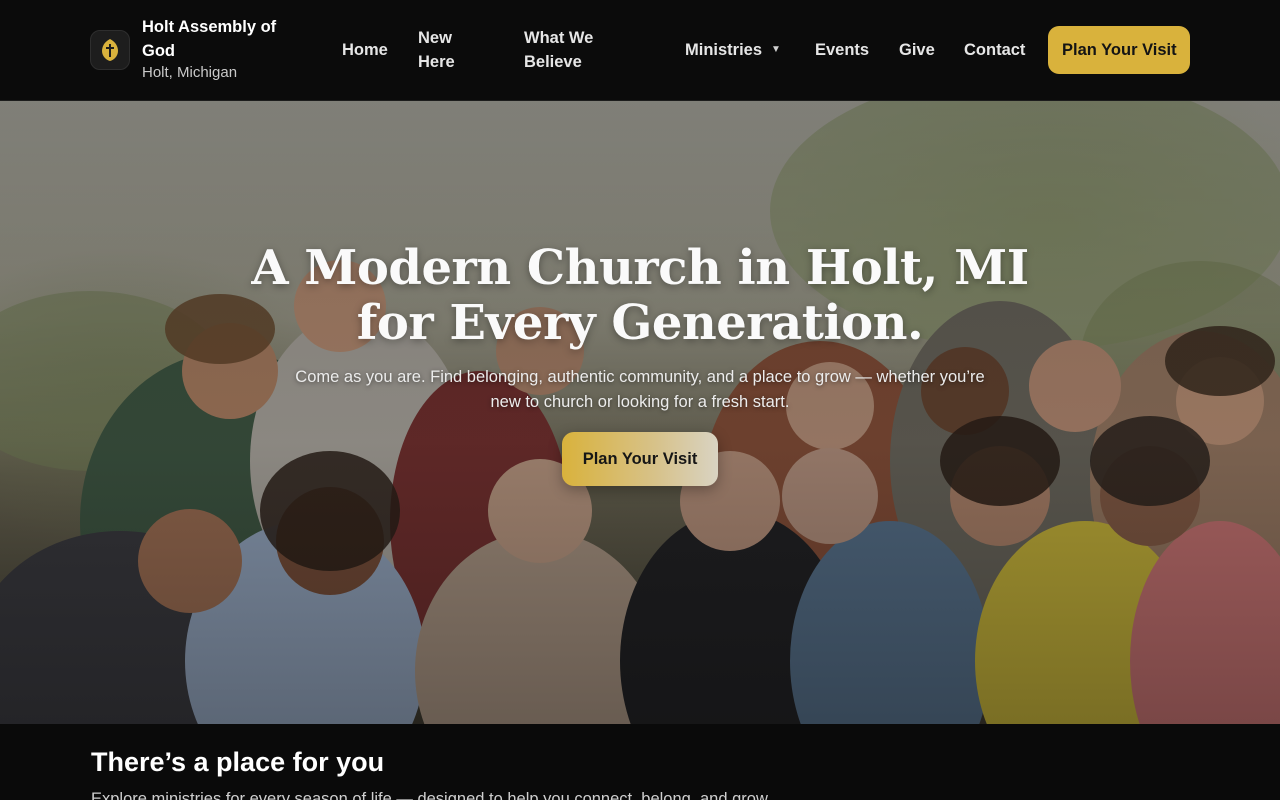  What do you see at coordinates (365, 50) in the screenshot?
I see `nav-home: Home` at bounding box center [365, 50].